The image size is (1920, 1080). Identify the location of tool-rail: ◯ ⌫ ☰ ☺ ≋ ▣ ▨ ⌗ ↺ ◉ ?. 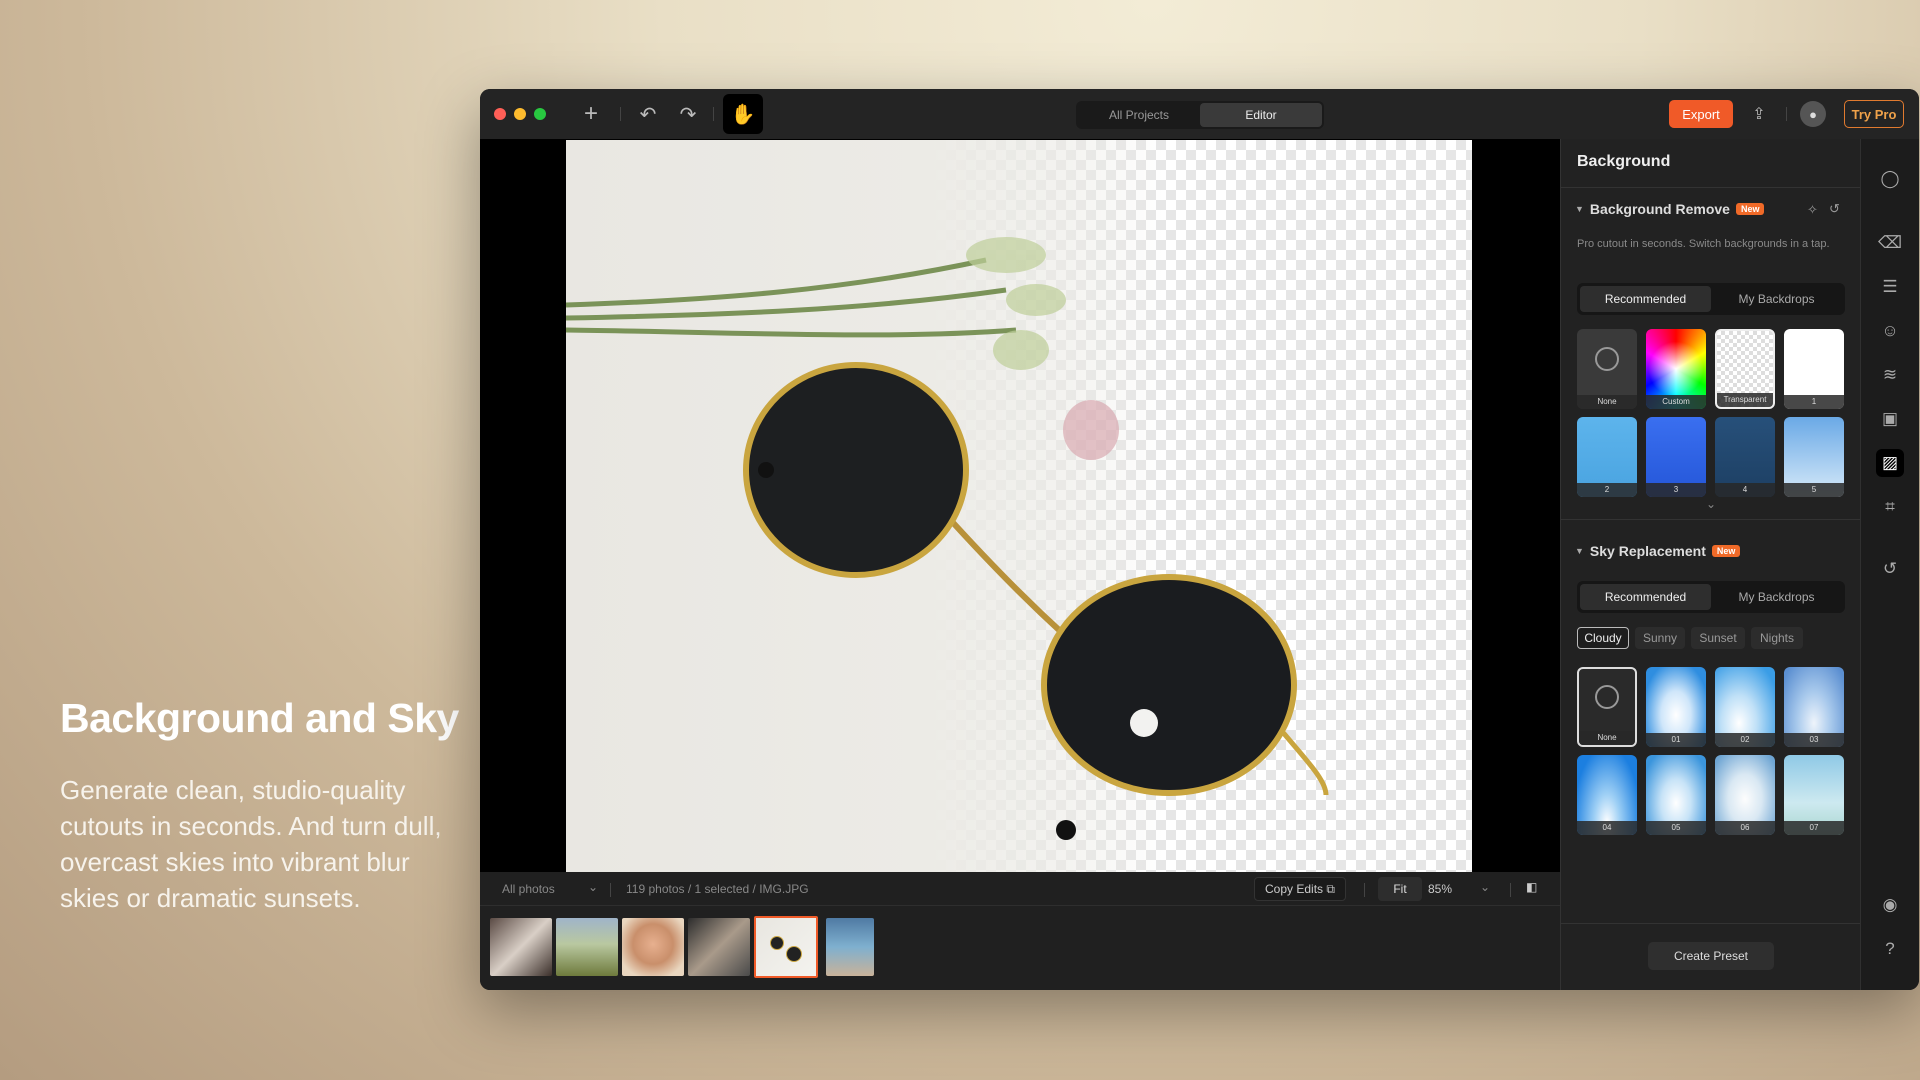
(1889, 564).